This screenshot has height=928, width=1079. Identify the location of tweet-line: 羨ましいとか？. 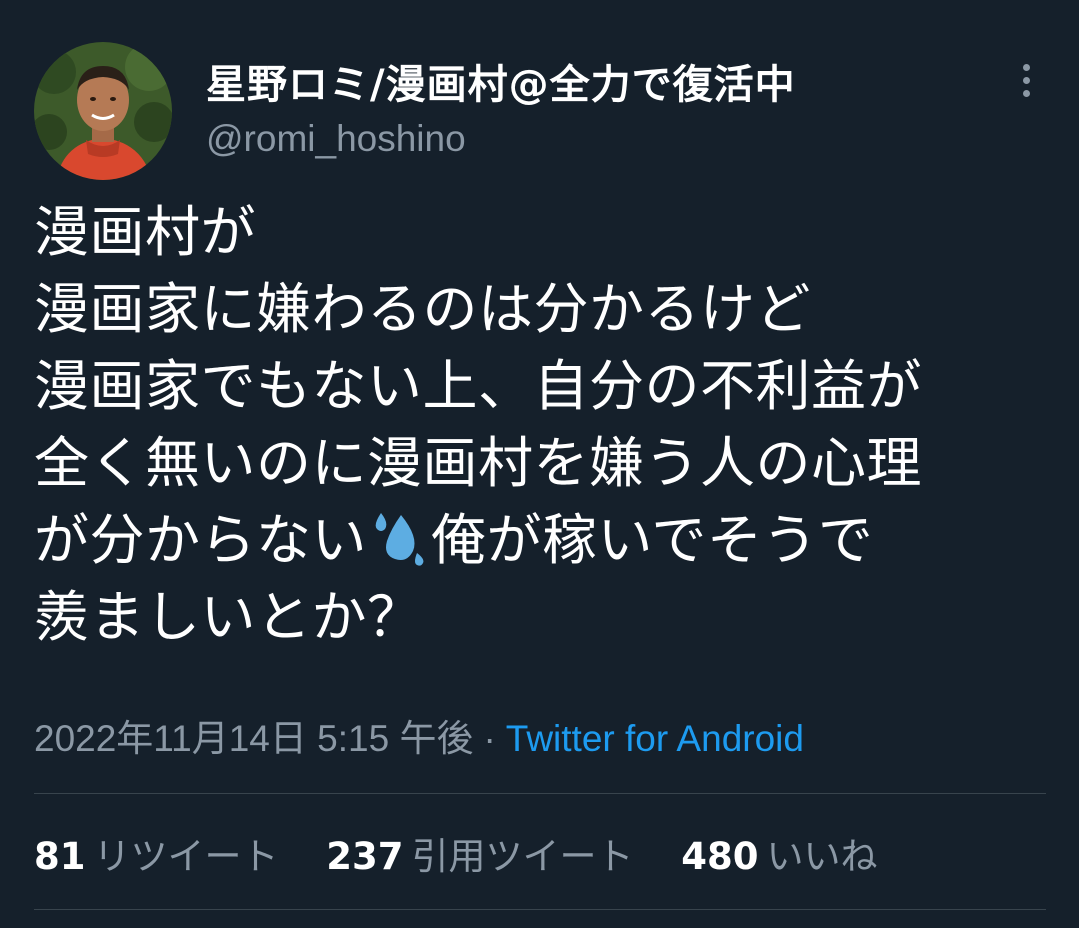
(228, 617).